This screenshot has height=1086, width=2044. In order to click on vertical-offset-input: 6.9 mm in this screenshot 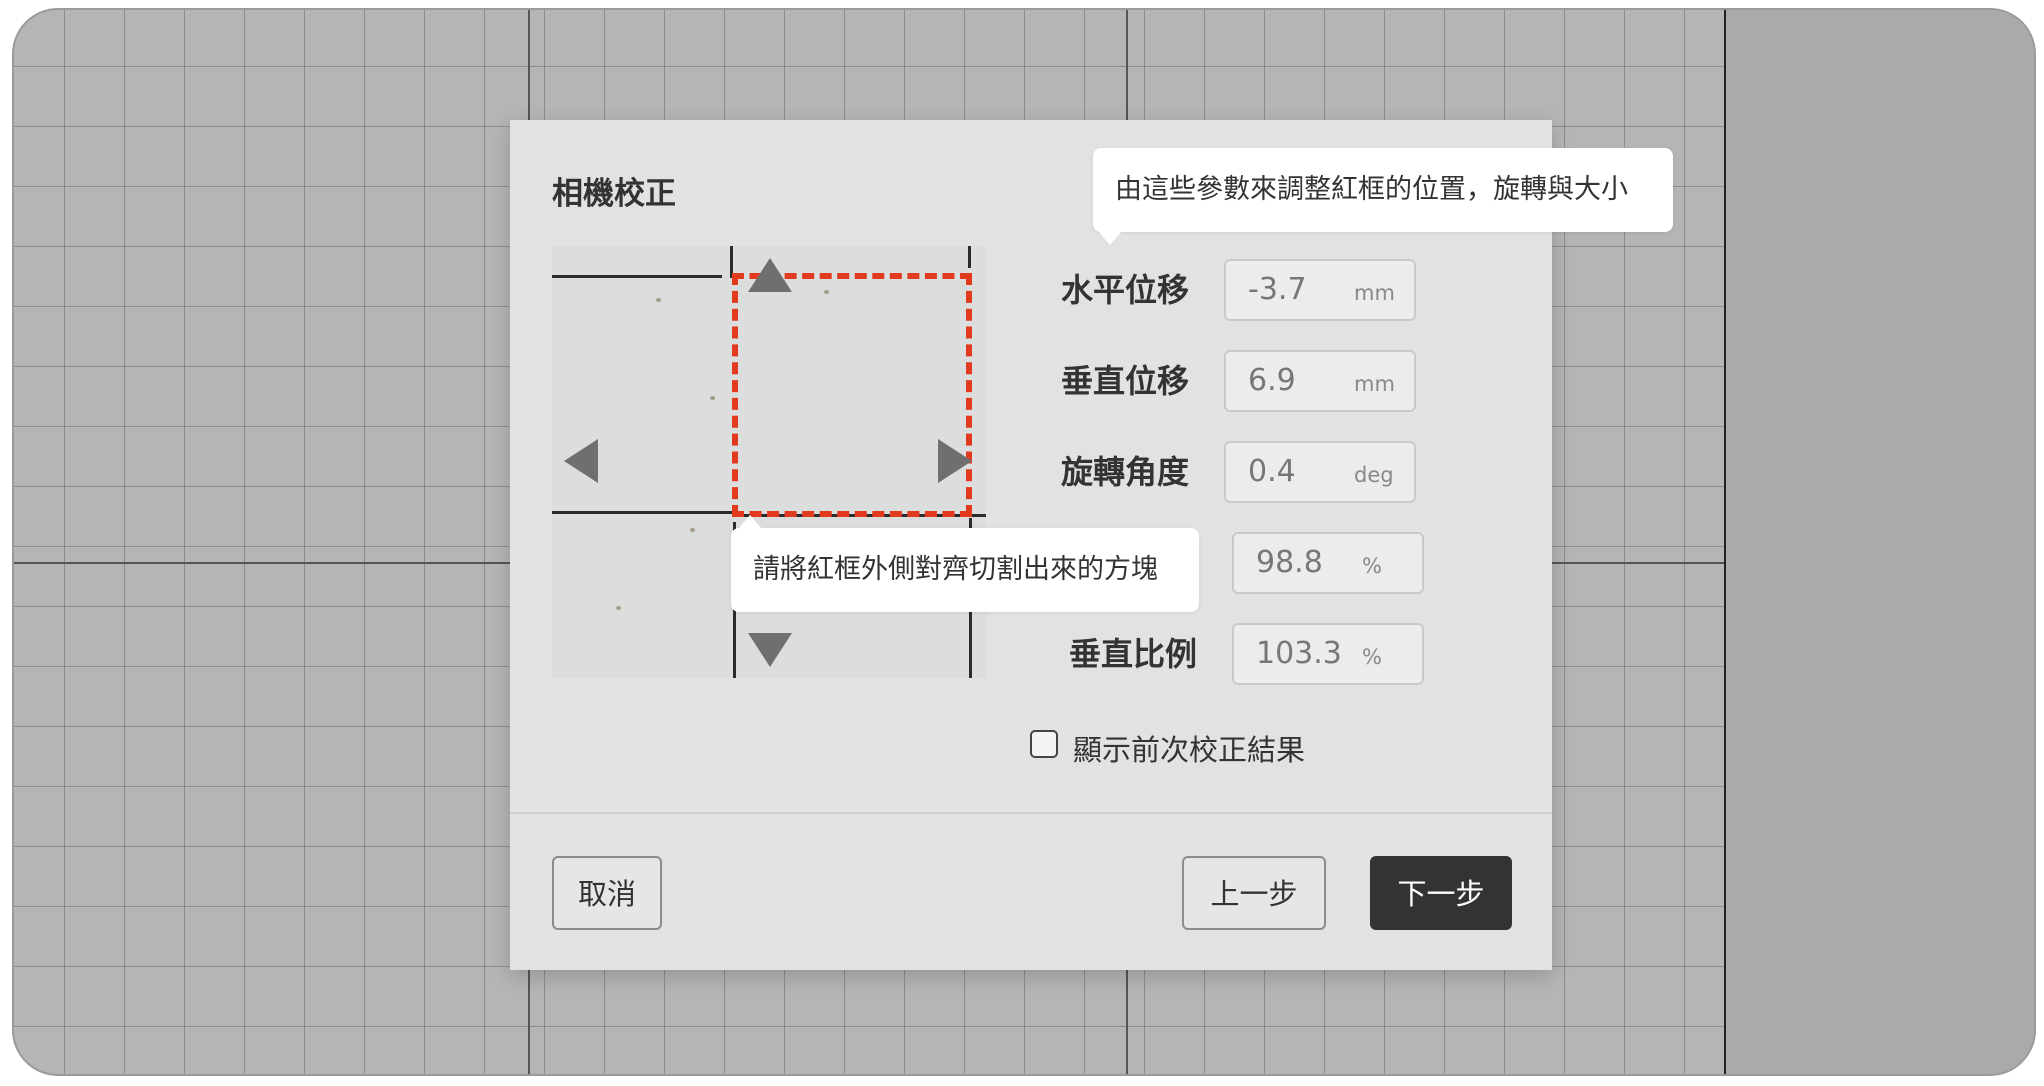, I will do `click(1320, 381)`.